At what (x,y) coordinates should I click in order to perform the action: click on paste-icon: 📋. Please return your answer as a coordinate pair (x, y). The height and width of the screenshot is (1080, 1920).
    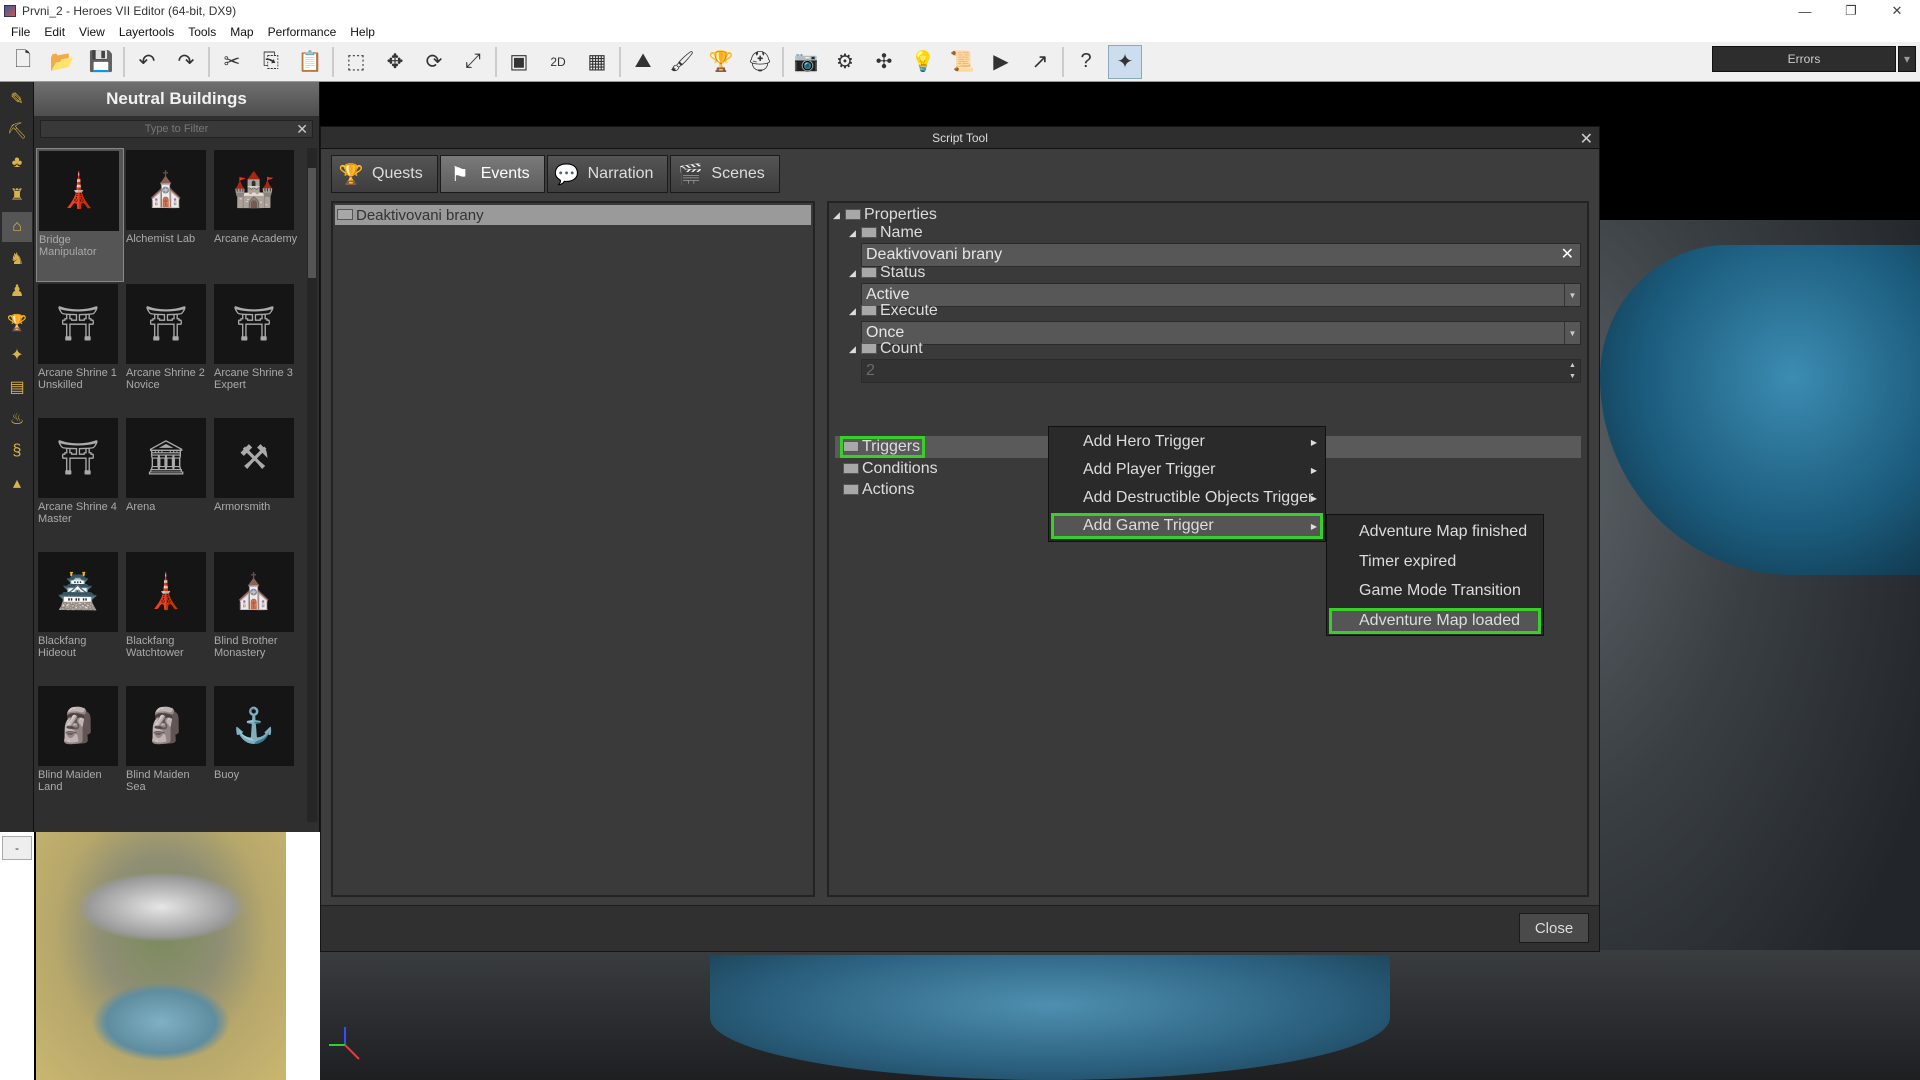
    Looking at the image, I should click on (310, 62).